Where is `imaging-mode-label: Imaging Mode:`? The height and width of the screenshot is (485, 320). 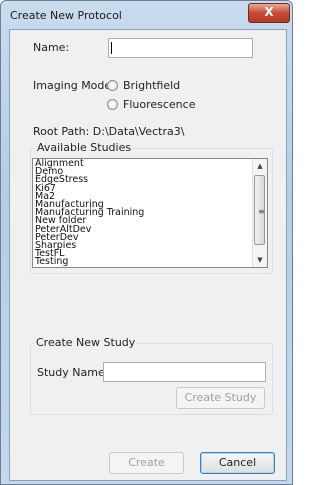 imaging-mode-label: Imaging Mode: is located at coordinates (74, 85).